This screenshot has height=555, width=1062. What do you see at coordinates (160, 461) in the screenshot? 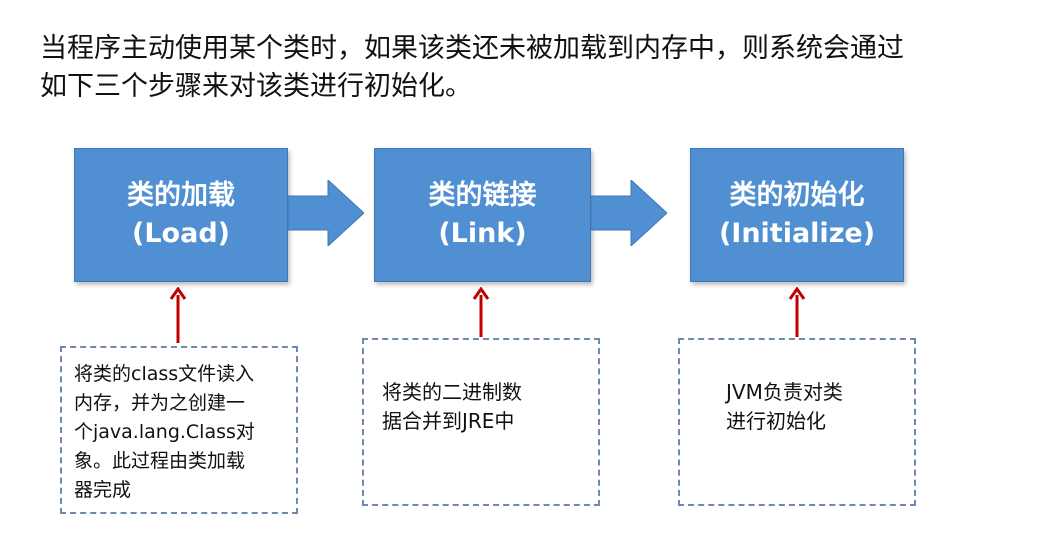
I see `note-load-line: 象。此过程由类加载` at bounding box center [160, 461].